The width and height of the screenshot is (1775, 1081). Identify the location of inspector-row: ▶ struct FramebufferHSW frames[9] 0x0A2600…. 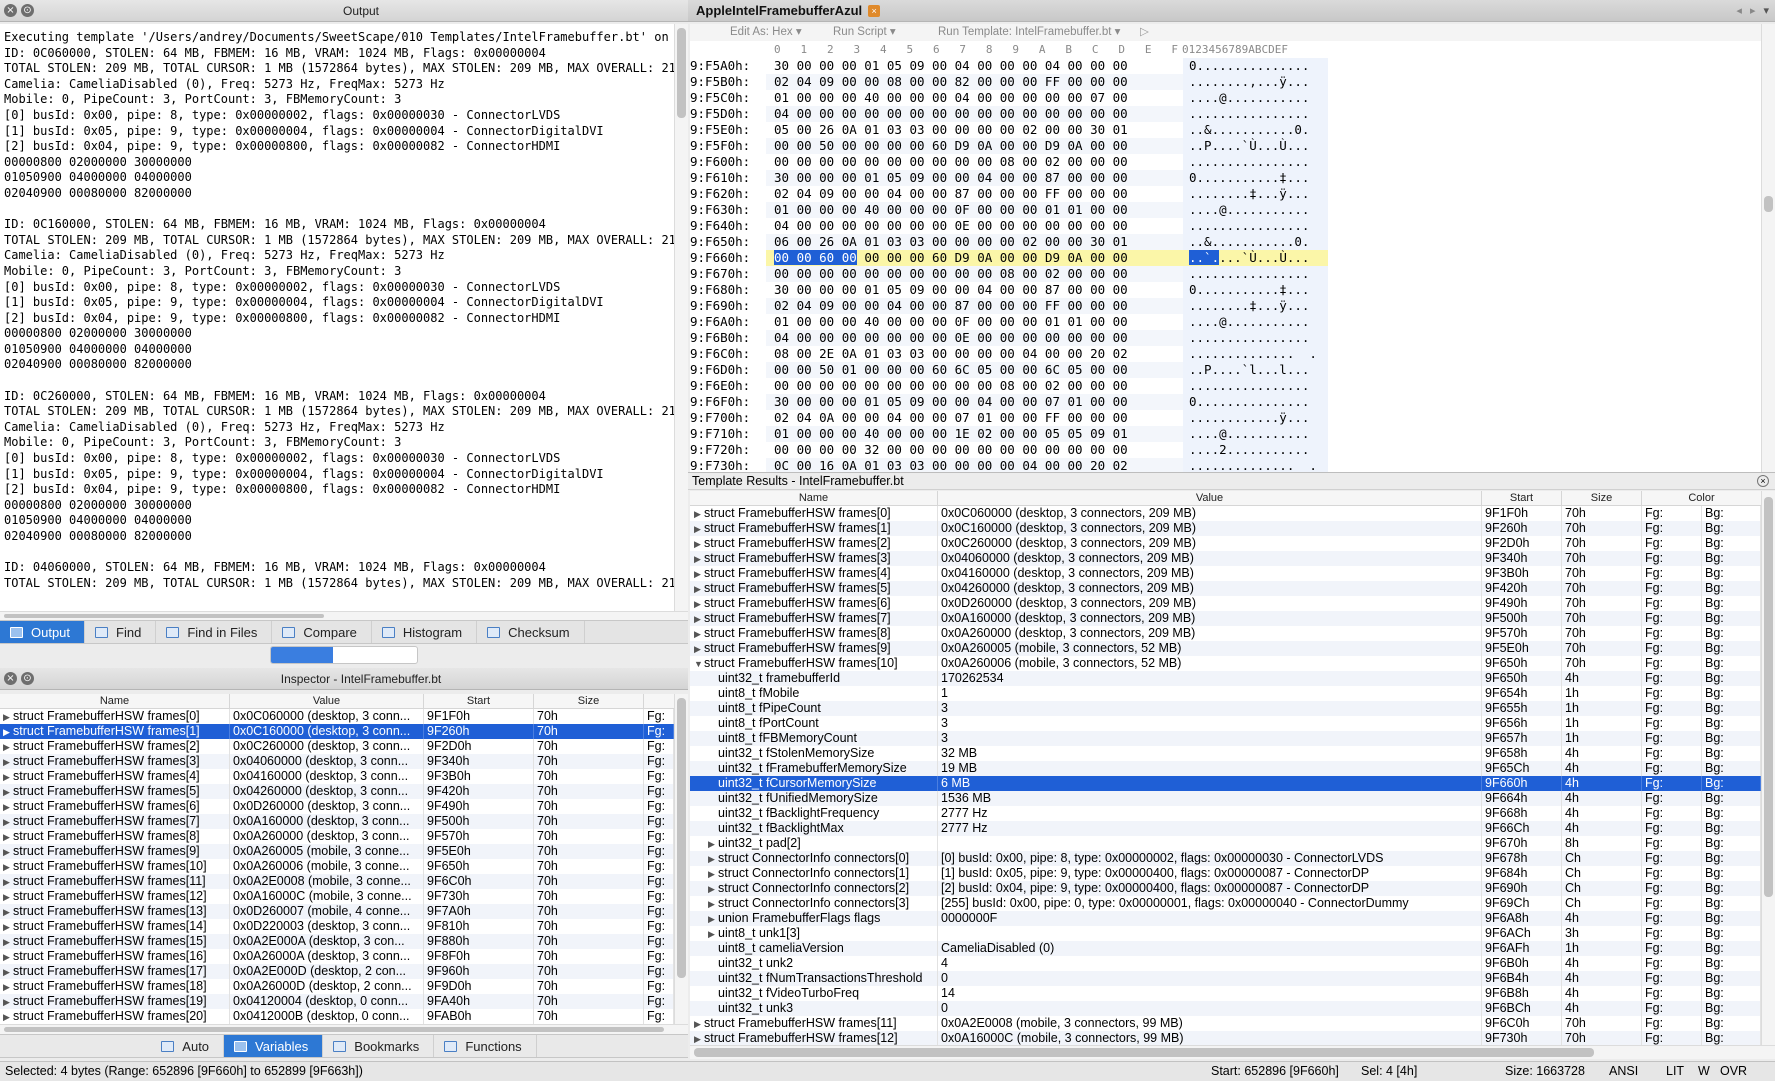
(337, 851).